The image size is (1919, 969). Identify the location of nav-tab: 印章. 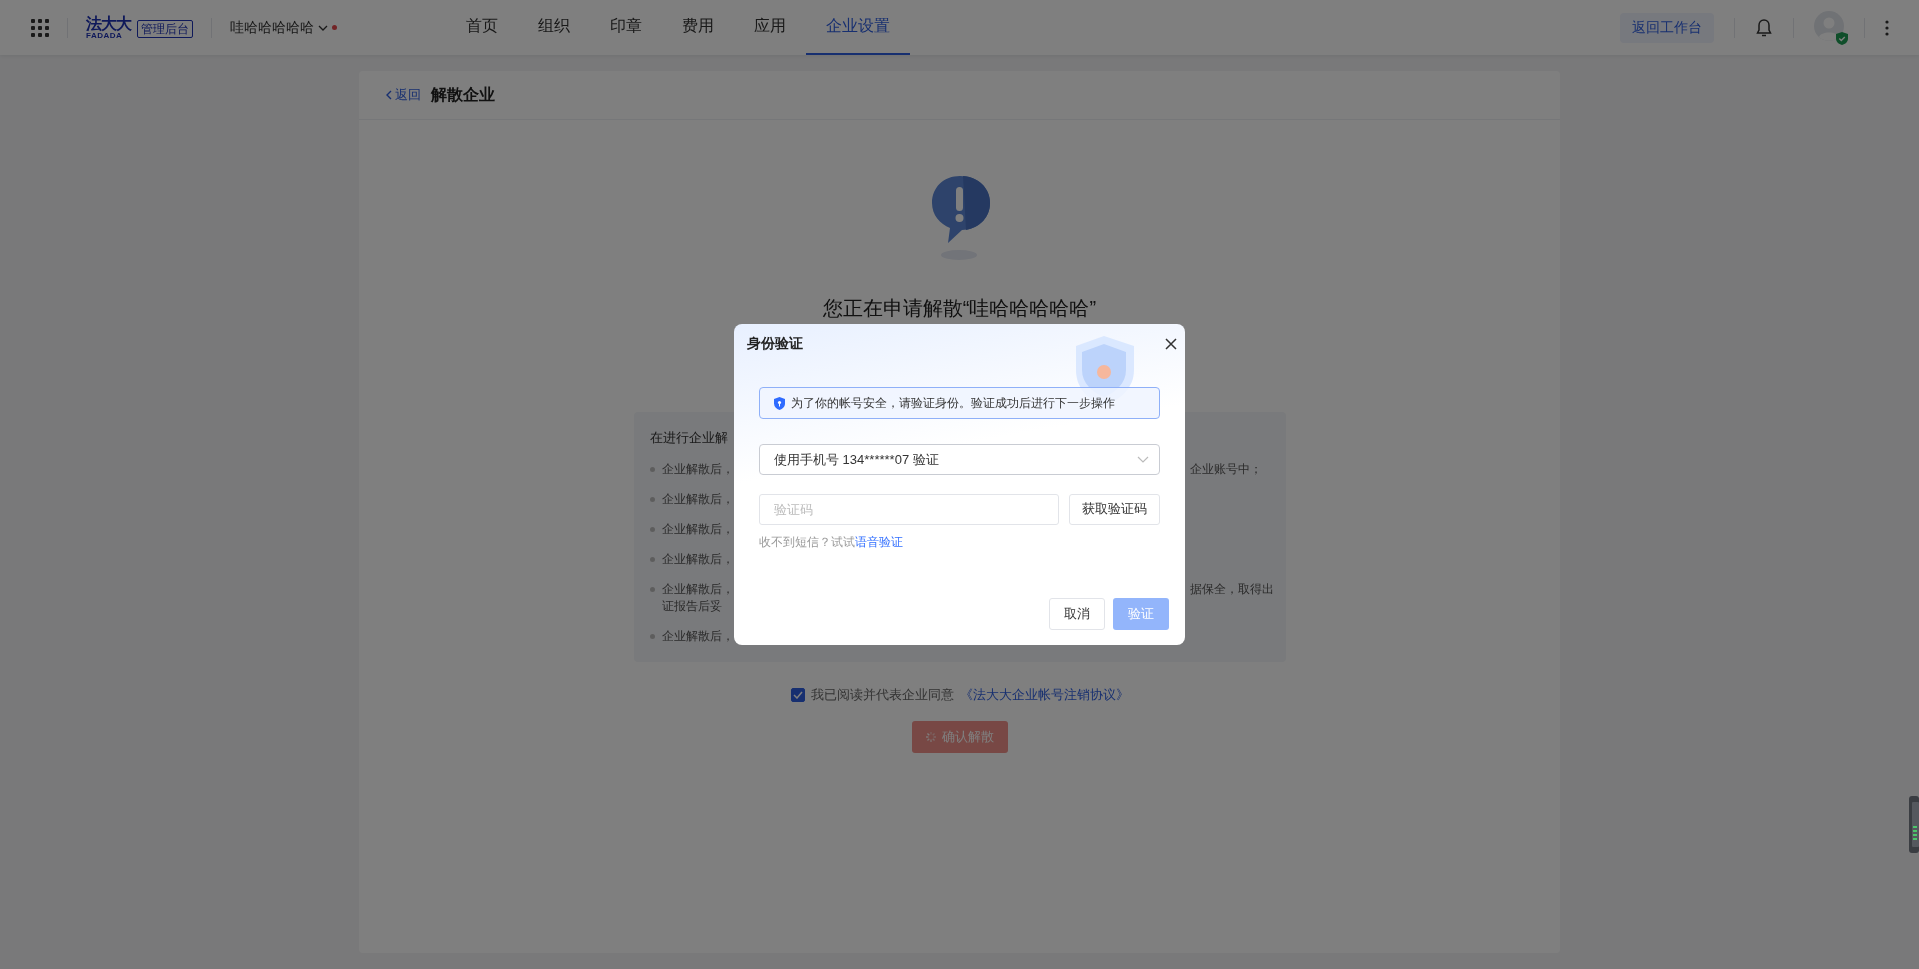
(626, 27).